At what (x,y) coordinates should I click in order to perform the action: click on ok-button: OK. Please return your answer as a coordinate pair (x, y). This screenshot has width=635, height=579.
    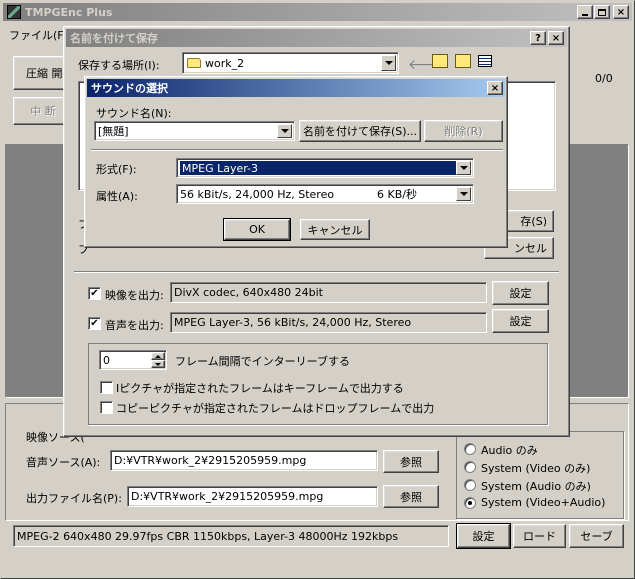
    Looking at the image, I should click on (257, 229).